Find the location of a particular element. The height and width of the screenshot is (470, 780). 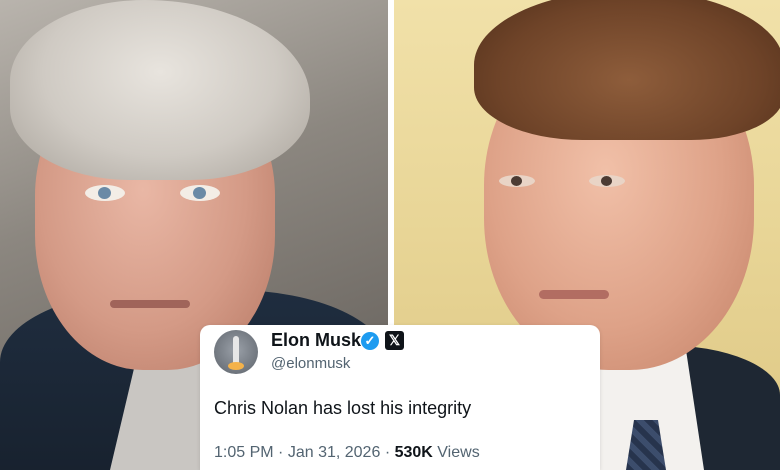

verified-badge-icon: ✓ is located at coordinates (370, 341).